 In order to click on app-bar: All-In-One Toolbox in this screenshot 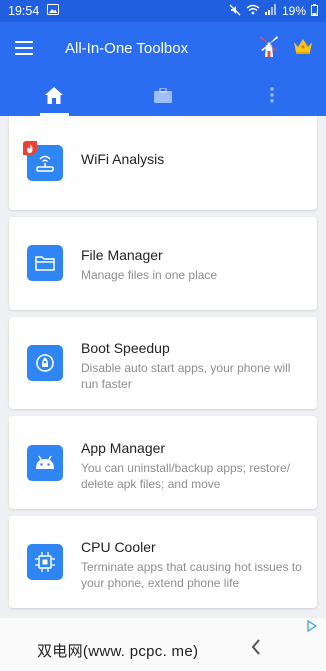, I will do `click(163, 48)`.